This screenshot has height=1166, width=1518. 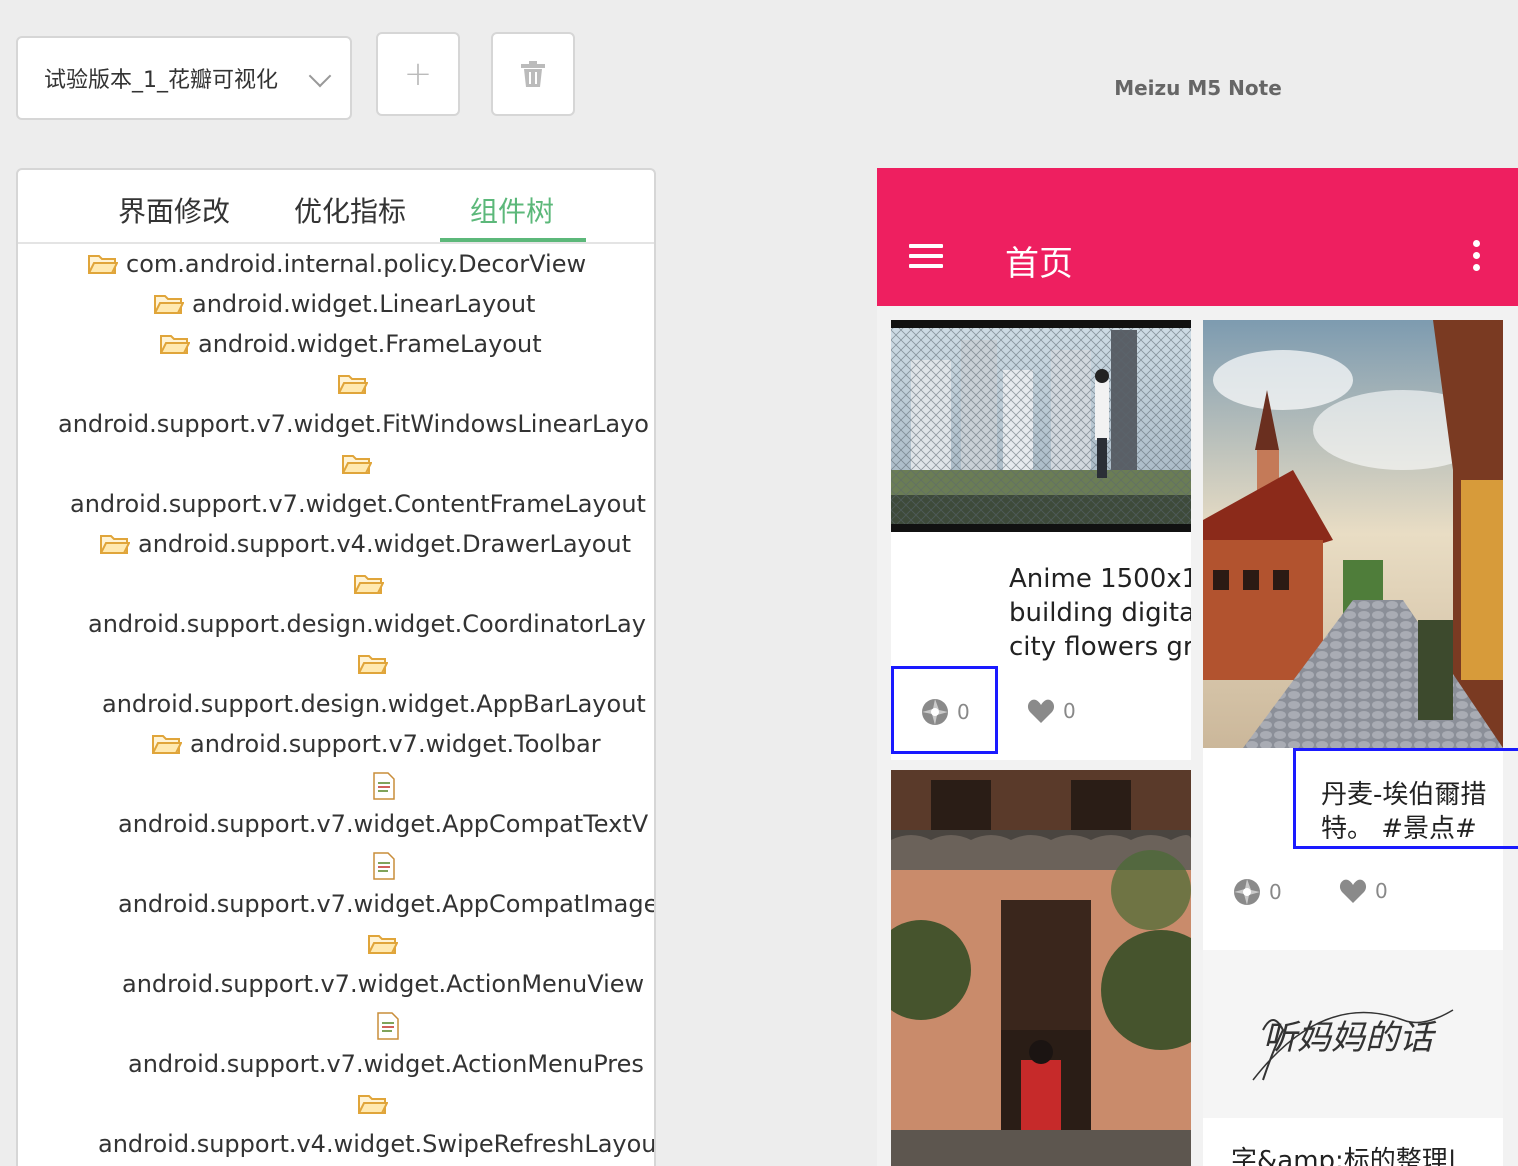 I want to click on pin-title-line: 字&amp;标的整理|, so click(x=1344, y=1156).